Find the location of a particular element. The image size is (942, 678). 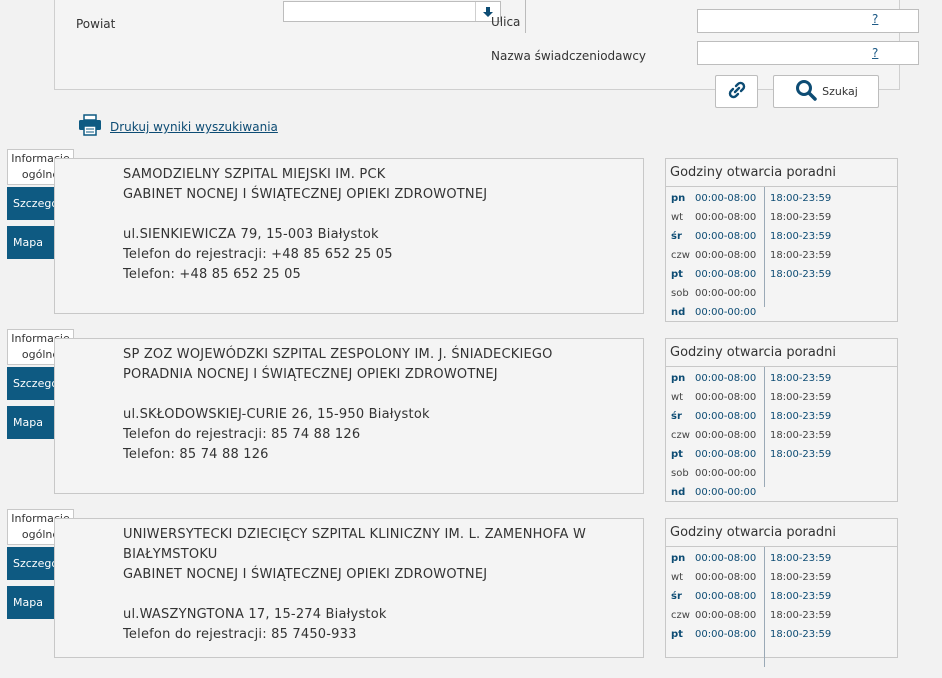

address: ul.WASZYNGTONA 17, 15-274 Białystok is located at coordinates (255, 614).